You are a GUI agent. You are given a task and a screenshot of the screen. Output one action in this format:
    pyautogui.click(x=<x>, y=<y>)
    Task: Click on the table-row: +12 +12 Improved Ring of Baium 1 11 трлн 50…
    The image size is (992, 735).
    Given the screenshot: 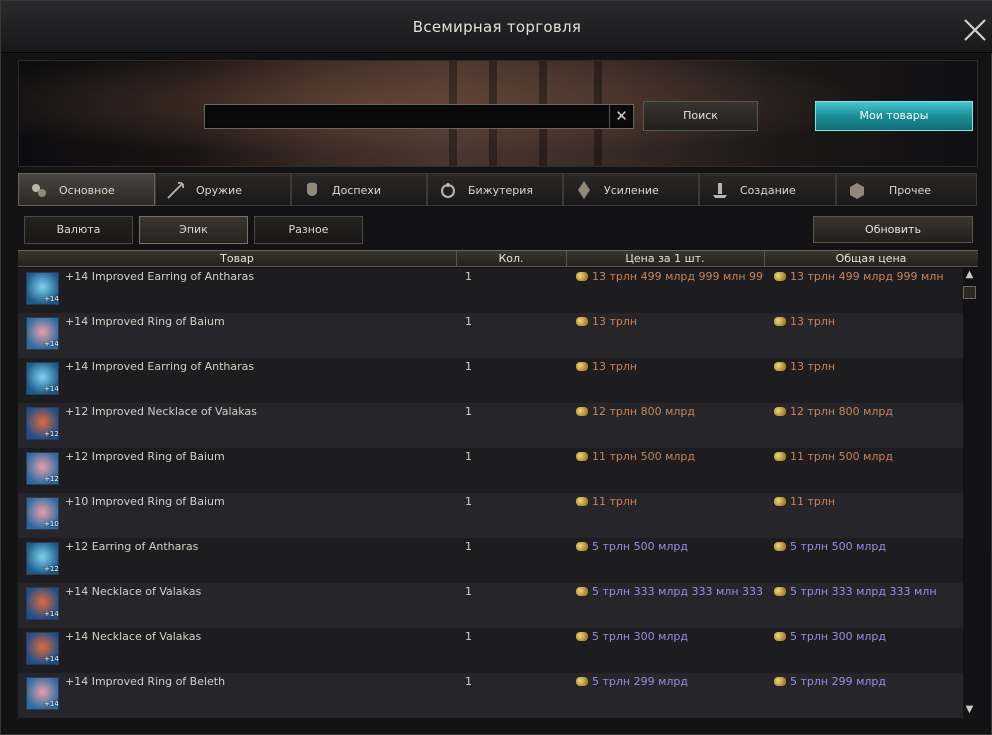 What is the action you would take?
    pyautogui.click(x=490, y=470)
    